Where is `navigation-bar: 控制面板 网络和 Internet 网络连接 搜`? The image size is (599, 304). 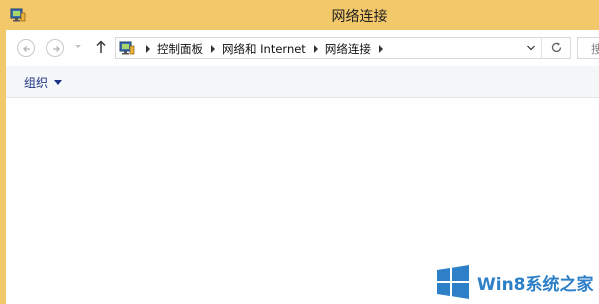 navigation-bar: 控制面板 网络和 Internet 网络连接 搜 is located at coordinates (302, 48).